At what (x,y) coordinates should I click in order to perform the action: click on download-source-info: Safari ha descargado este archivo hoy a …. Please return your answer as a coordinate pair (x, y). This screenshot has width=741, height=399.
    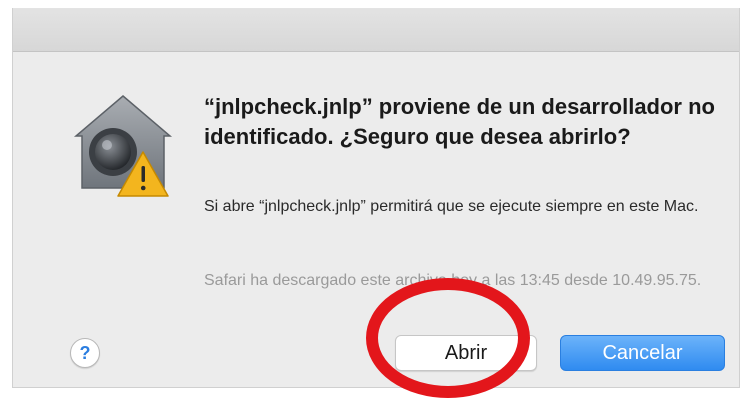
    Looking at the image, I should click on (453, 280).